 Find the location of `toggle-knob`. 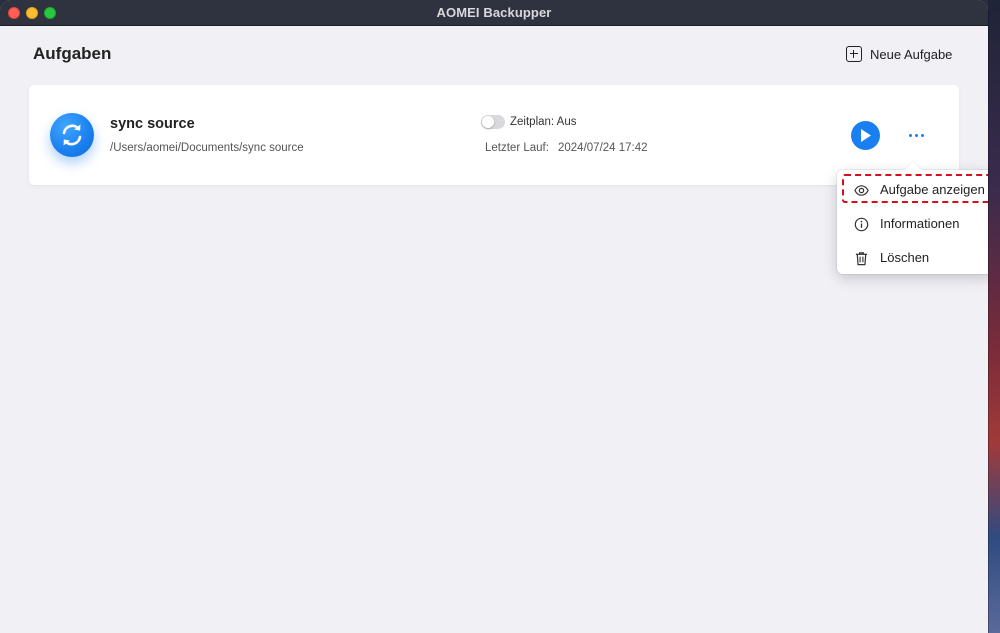

toggle-knob is located at coordinates (488, 122).